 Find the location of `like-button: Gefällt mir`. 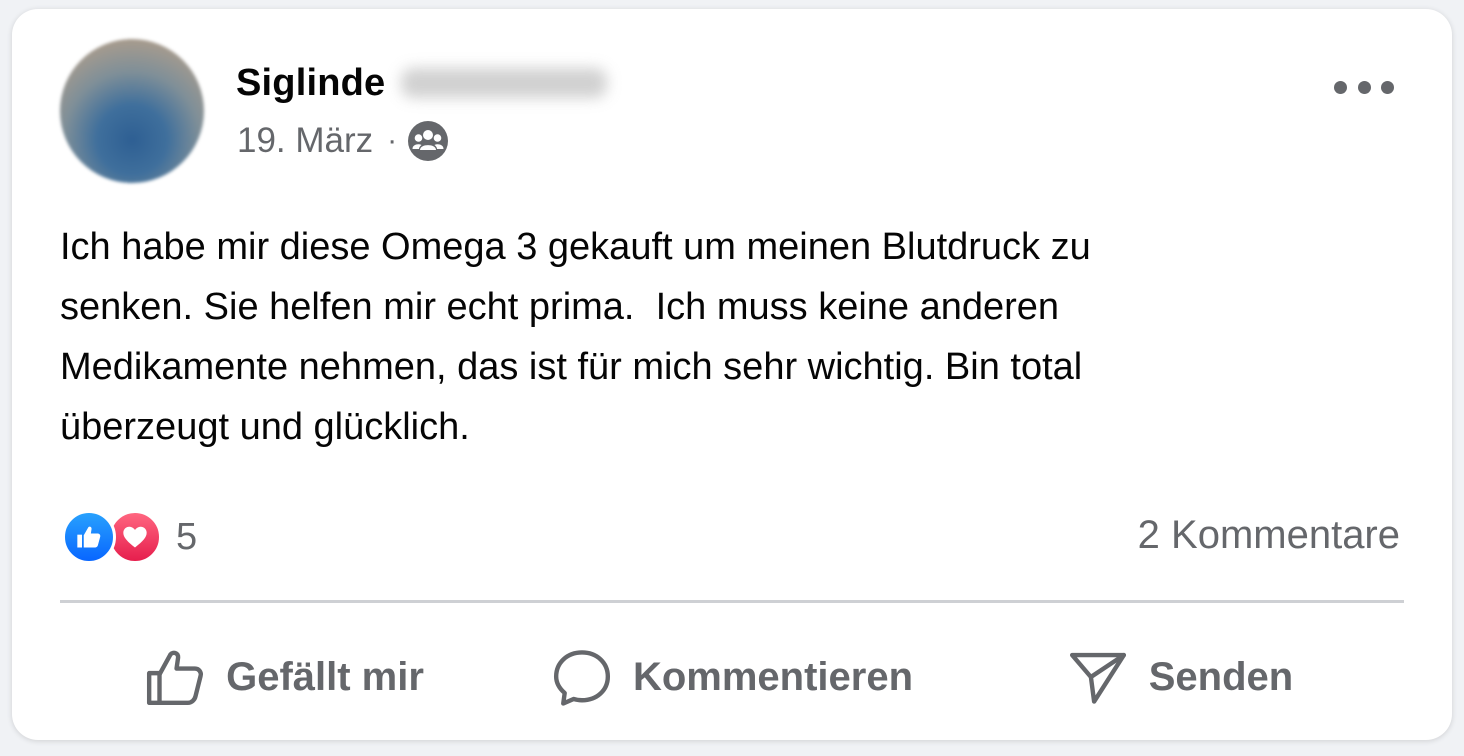

like-button: Gefällt mir is located at coordinates (284, 677).